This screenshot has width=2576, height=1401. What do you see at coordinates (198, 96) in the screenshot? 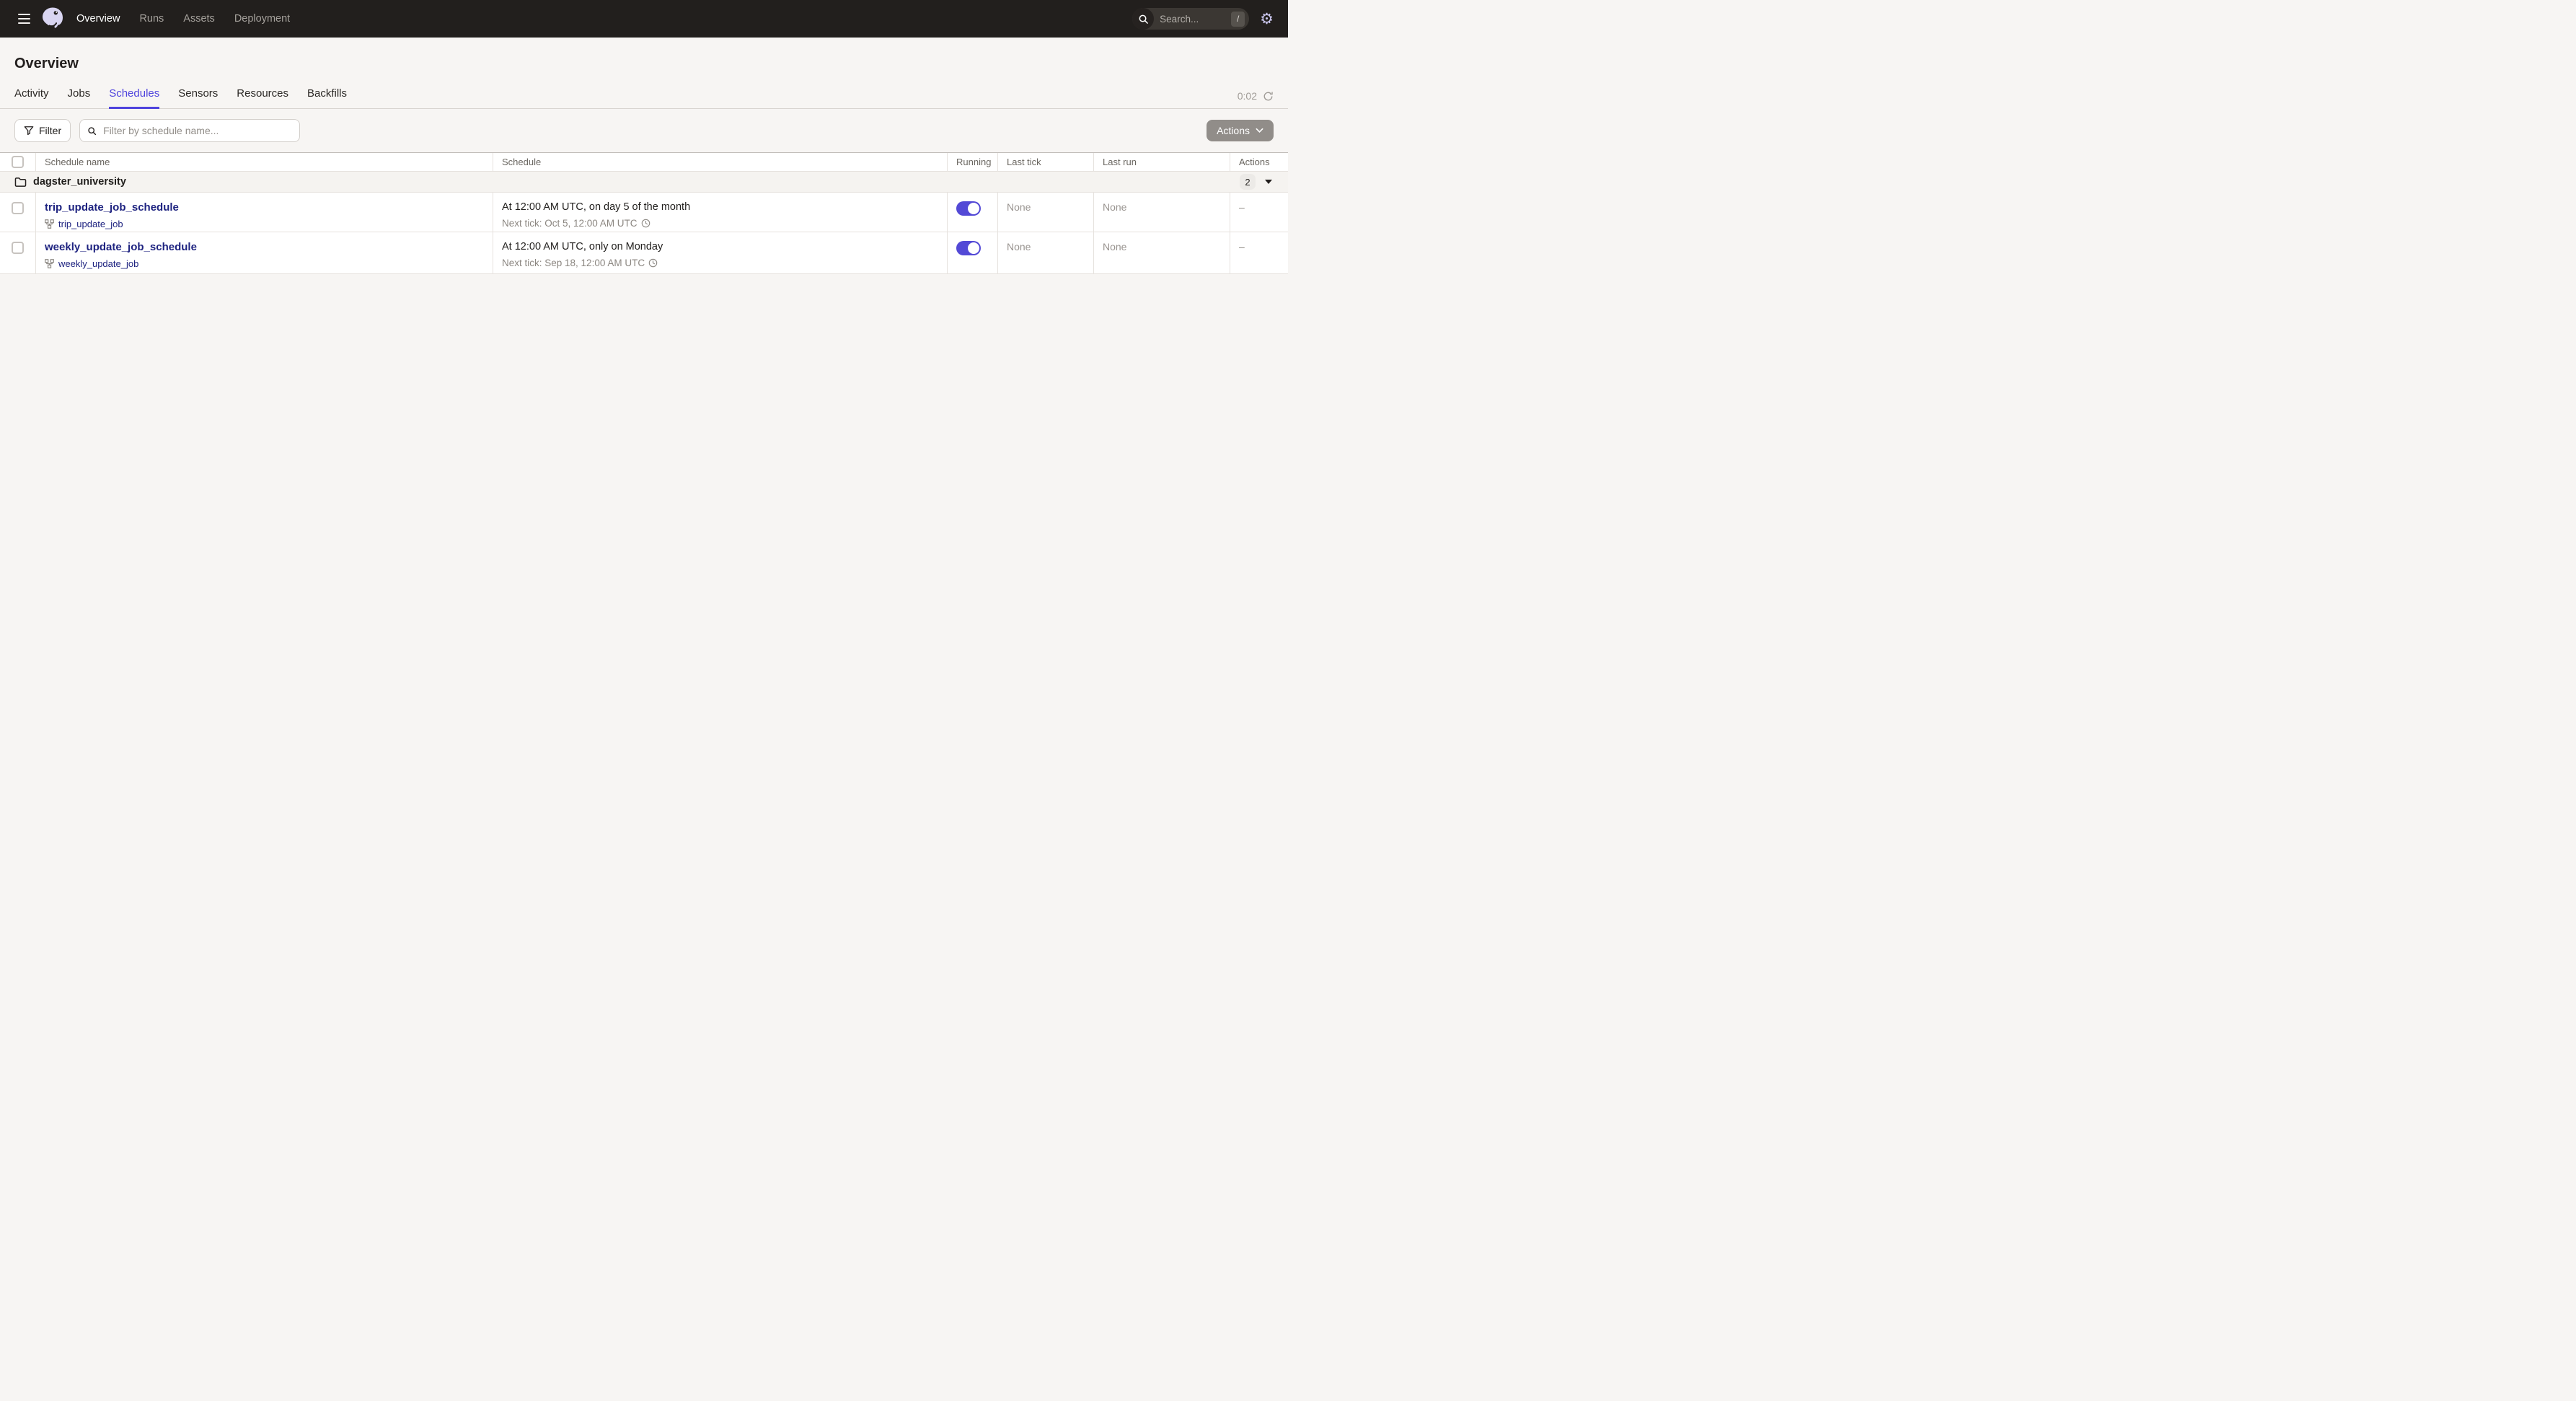
I see `tab-sensors: Sensors` at bounding box center [198, 96].